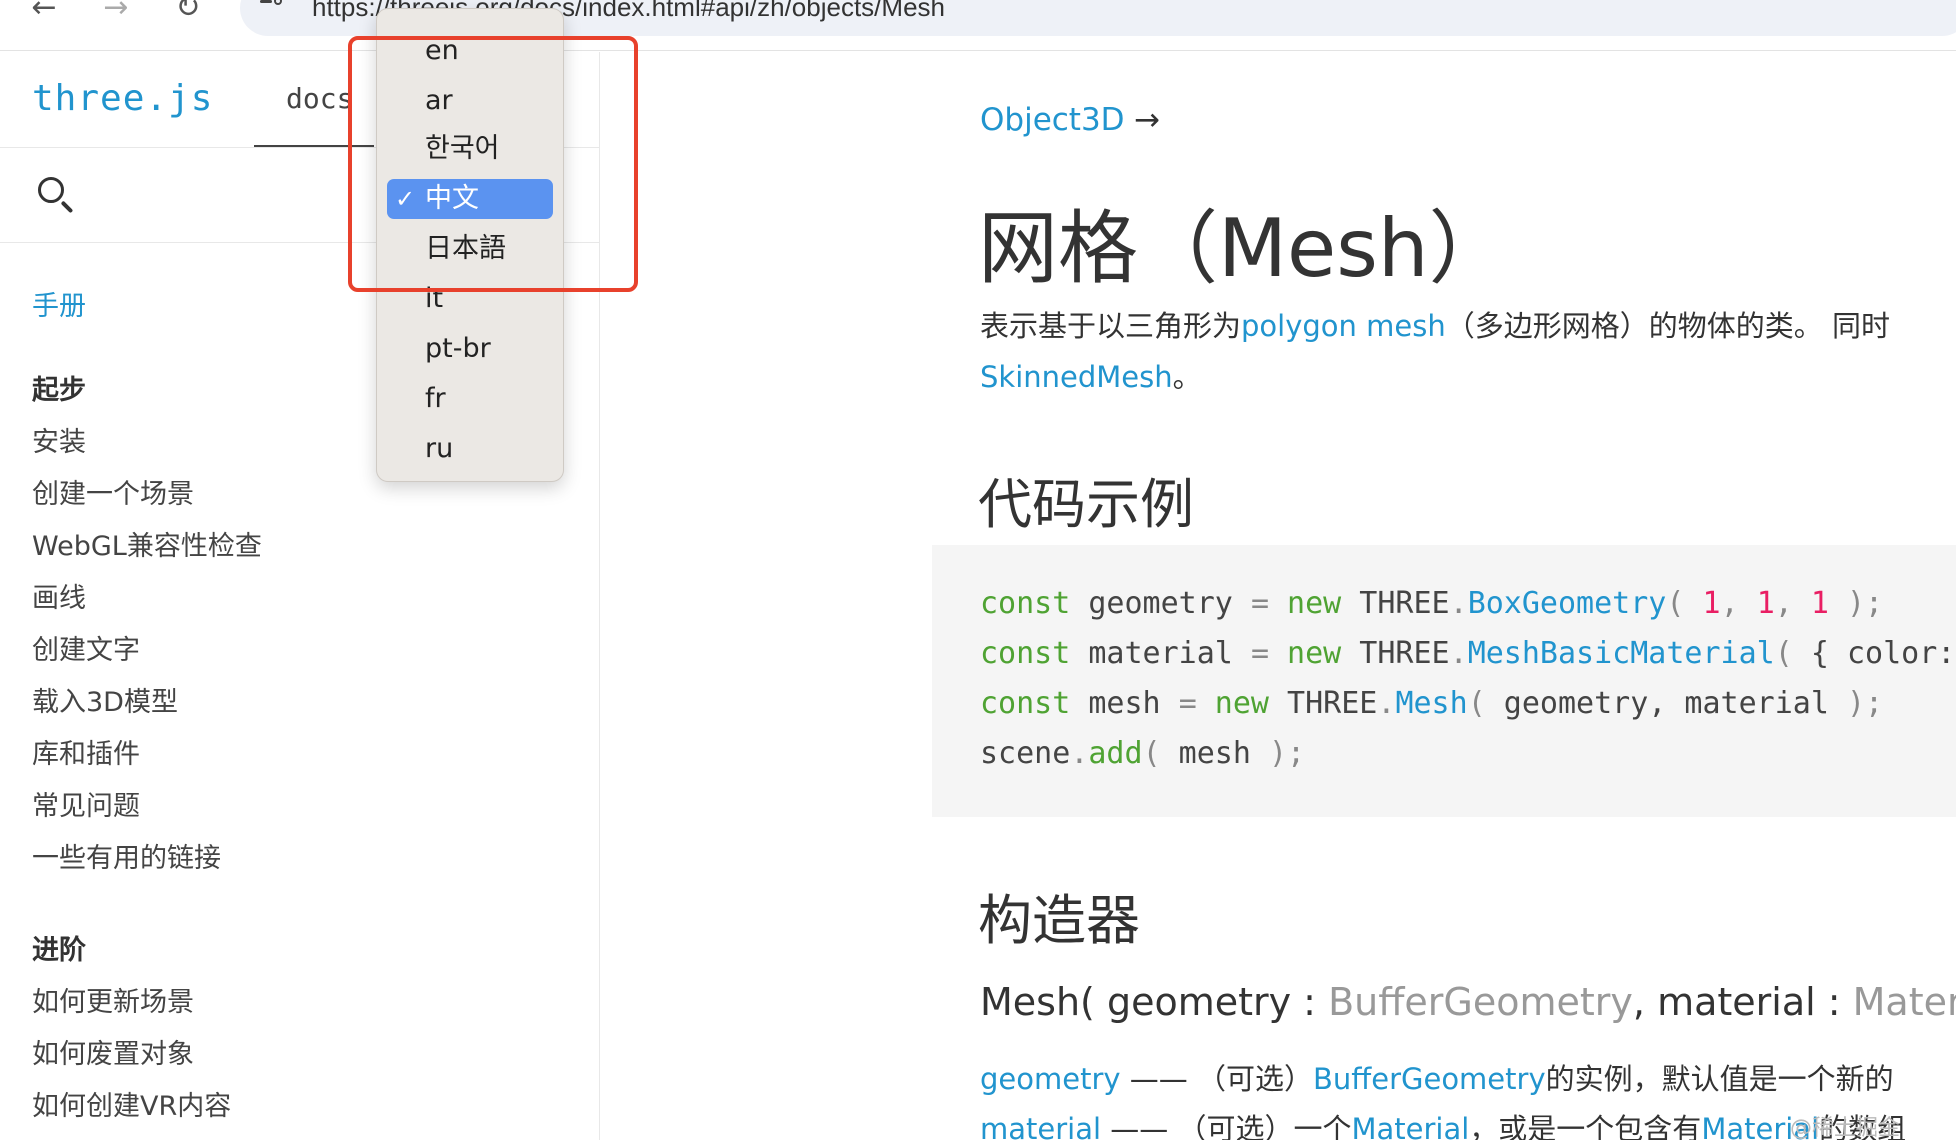 The image size is (1956, 1140). I want to click on language-option-ru: ru, so click(471, 449).